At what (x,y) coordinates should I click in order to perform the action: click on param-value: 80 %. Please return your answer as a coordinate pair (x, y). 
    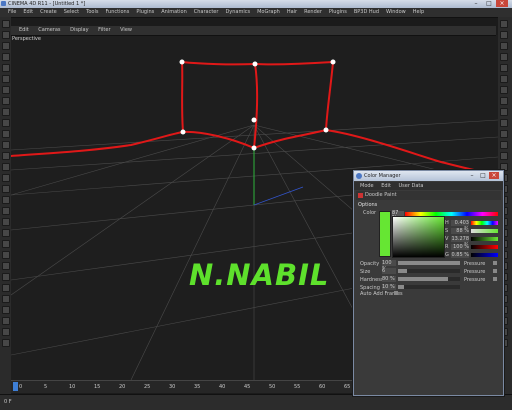
    Looking at the image, I should click on (389, 279).